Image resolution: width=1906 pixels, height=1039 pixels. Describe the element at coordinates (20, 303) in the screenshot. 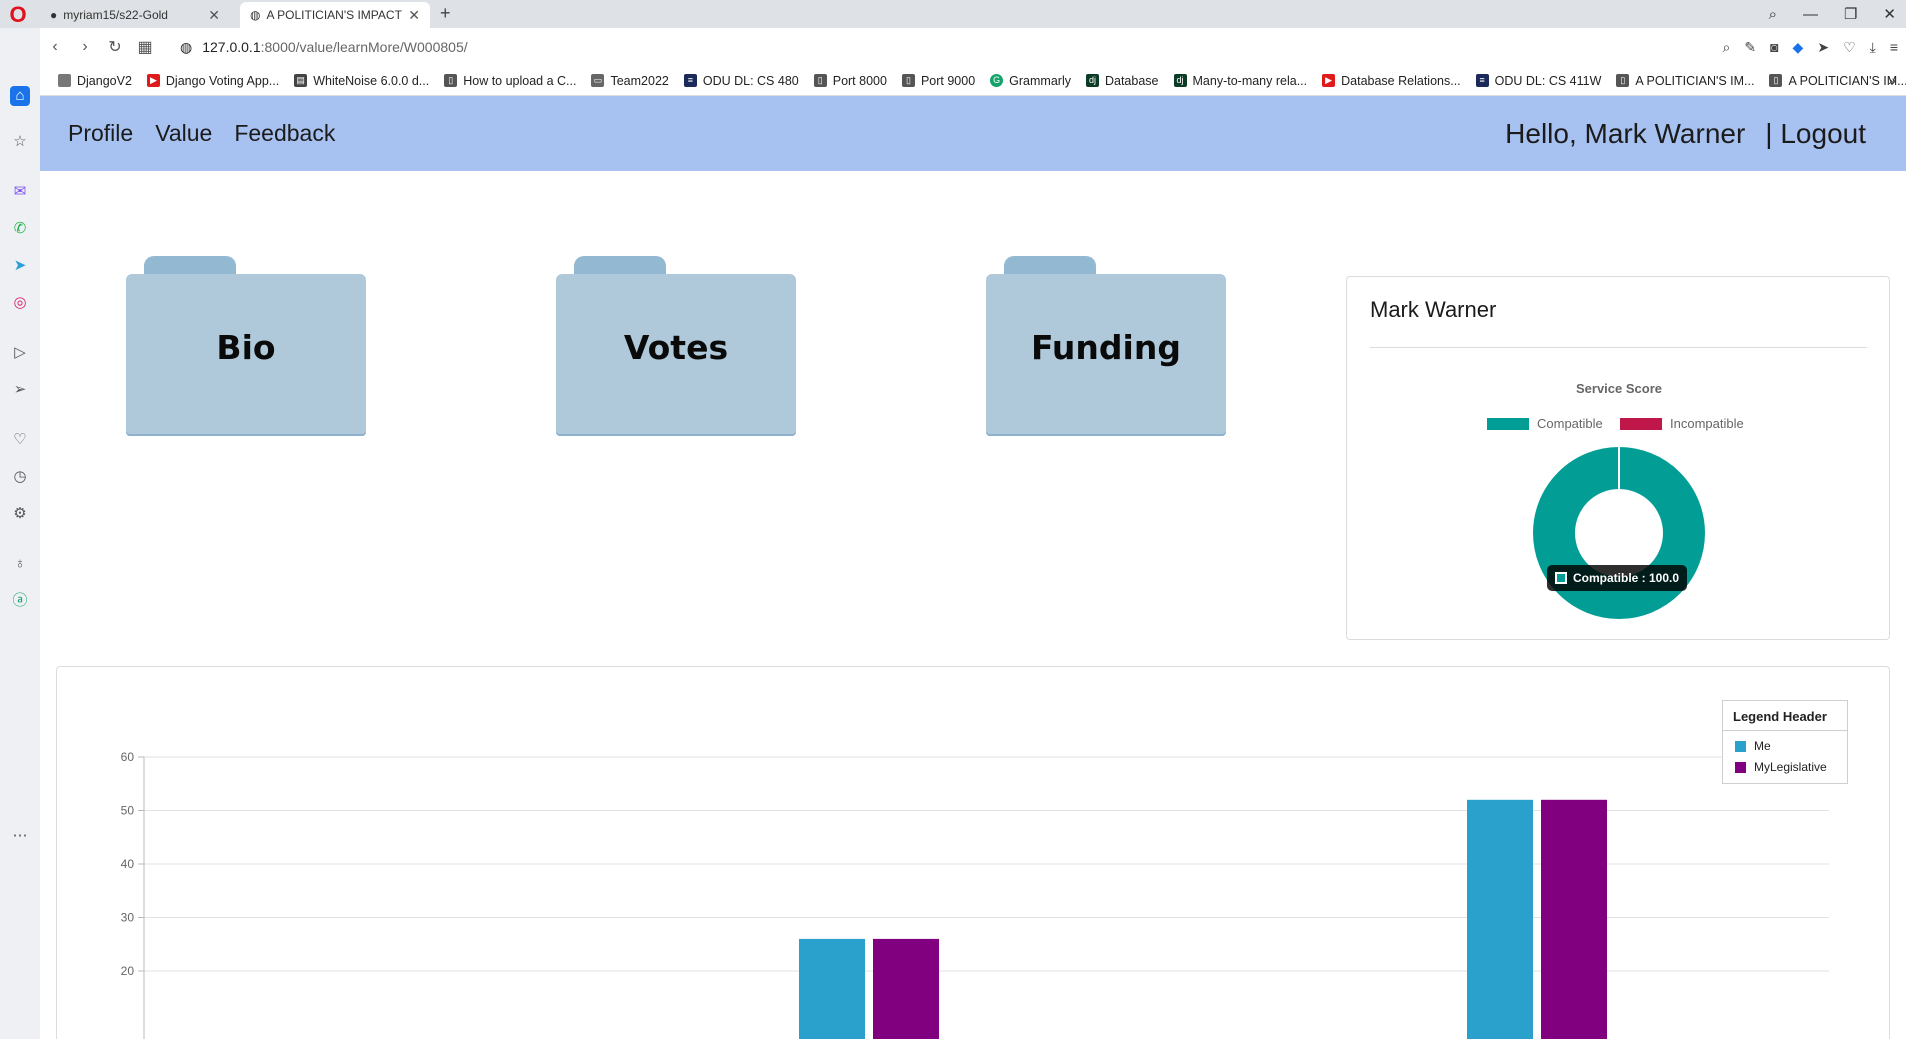

I see `instagram-icon: ◎` at that location.